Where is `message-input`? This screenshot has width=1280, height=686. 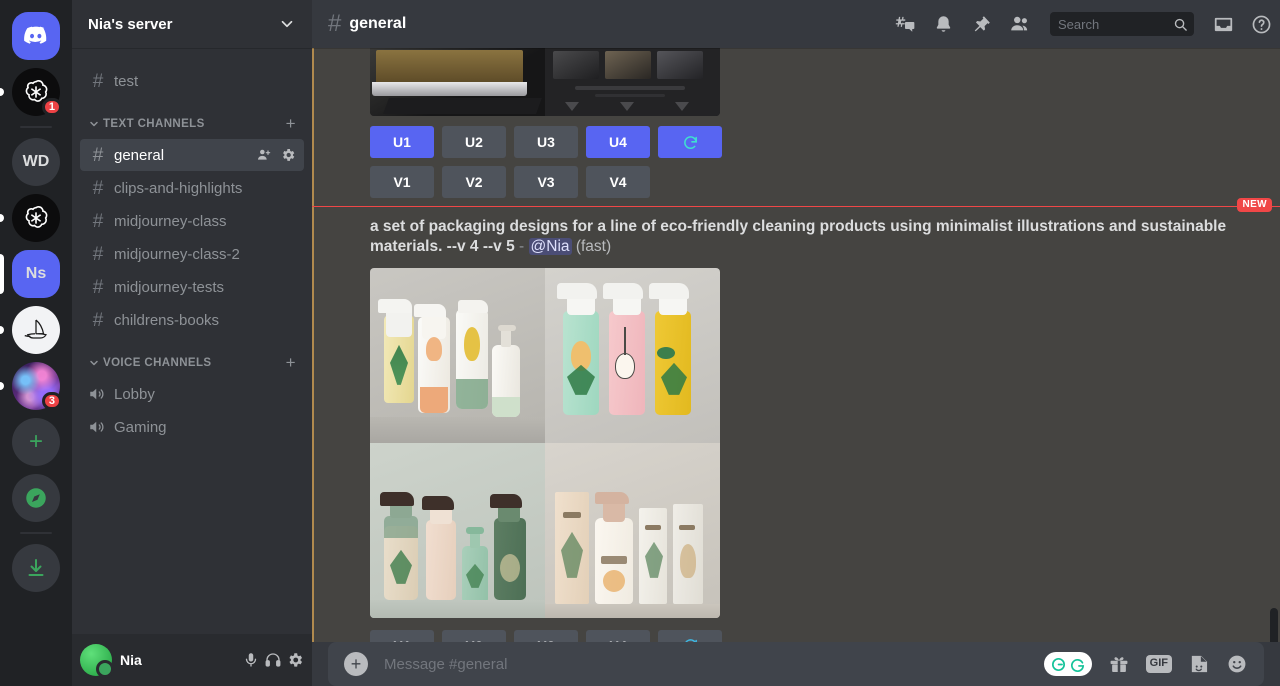 message-input is located at coordinates (714, 664).